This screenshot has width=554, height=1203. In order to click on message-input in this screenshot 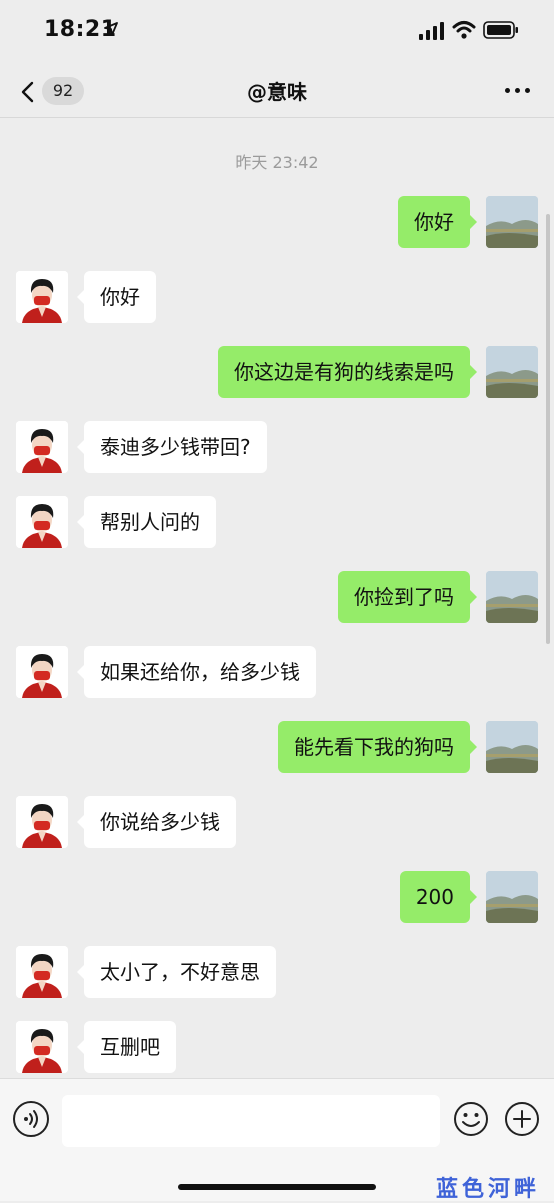, I will do `click(251, 1121)`.